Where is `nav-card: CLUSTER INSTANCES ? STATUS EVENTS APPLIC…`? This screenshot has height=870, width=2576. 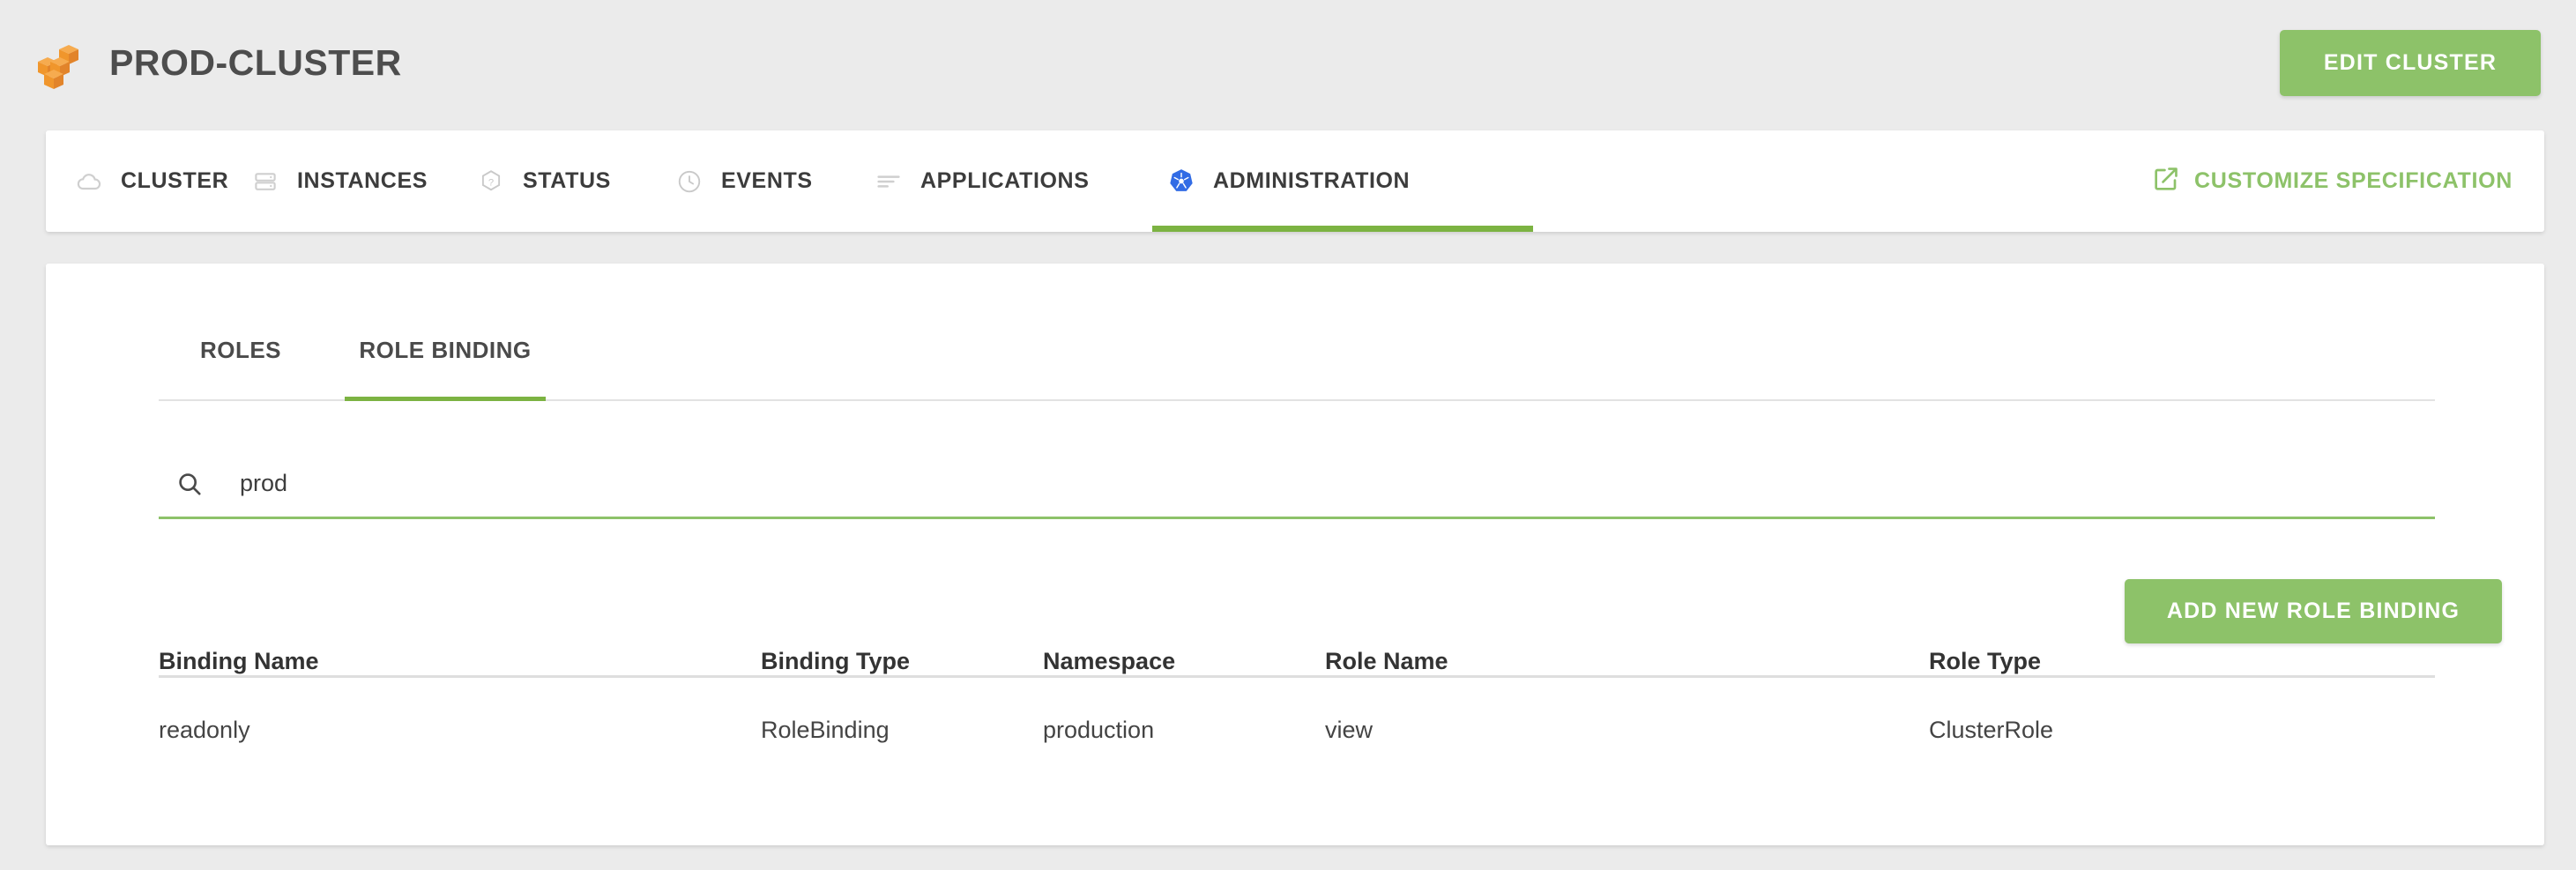
nav-card: CLUSTER INSTANCES ? STATUS EVENTS APPLIC… is located at coordinates (1295, 181).